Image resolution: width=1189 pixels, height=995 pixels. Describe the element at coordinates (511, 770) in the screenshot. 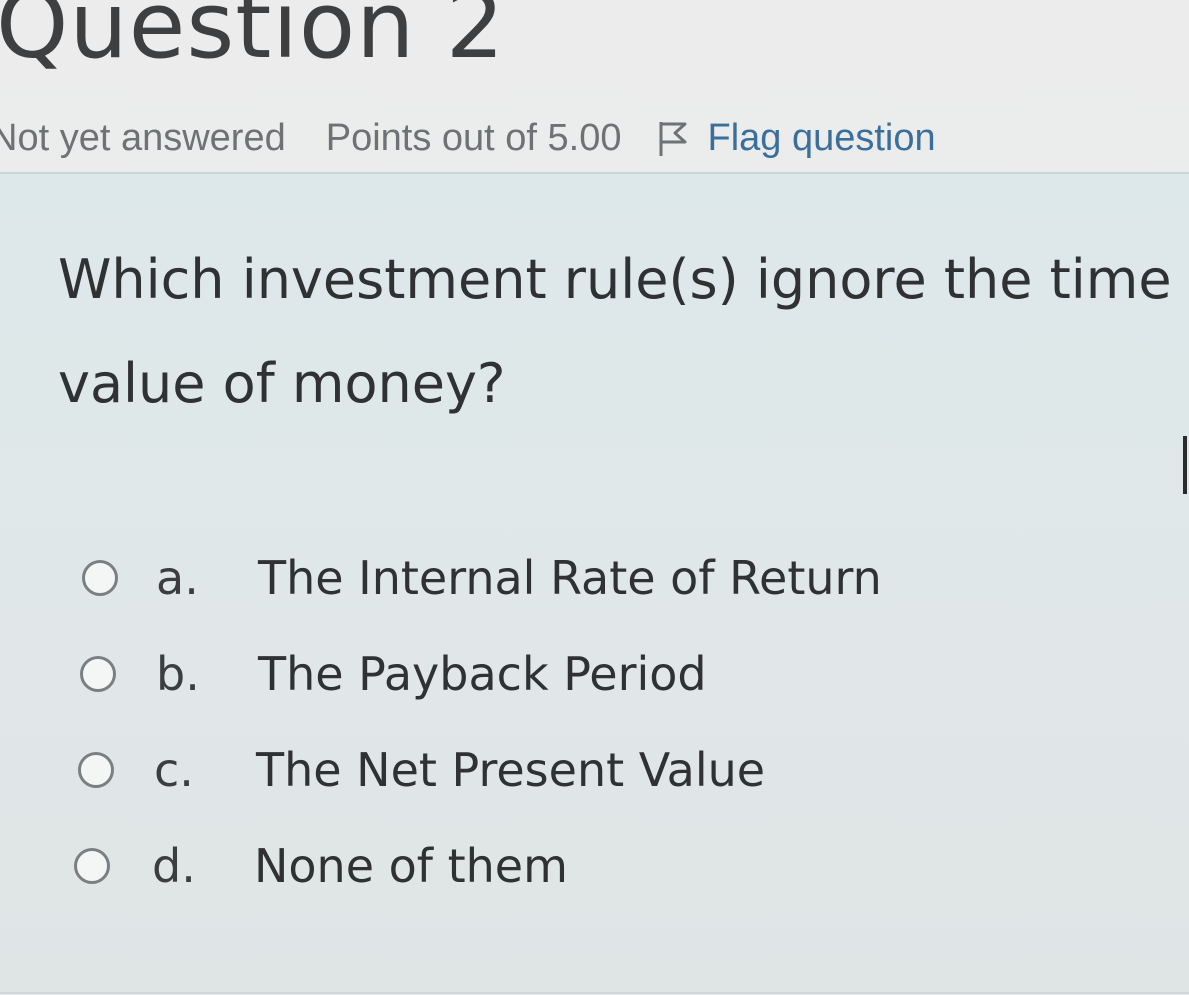

I see `answer-label: The Net Present Value` at that location.